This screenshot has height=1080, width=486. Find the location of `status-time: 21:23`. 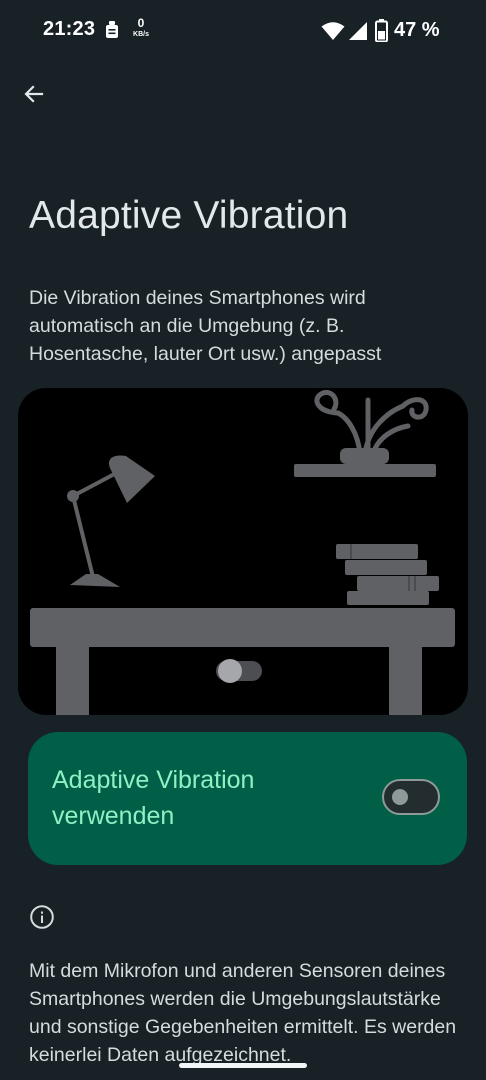

status-time: 21:23 is located at coordinates (69, 29).